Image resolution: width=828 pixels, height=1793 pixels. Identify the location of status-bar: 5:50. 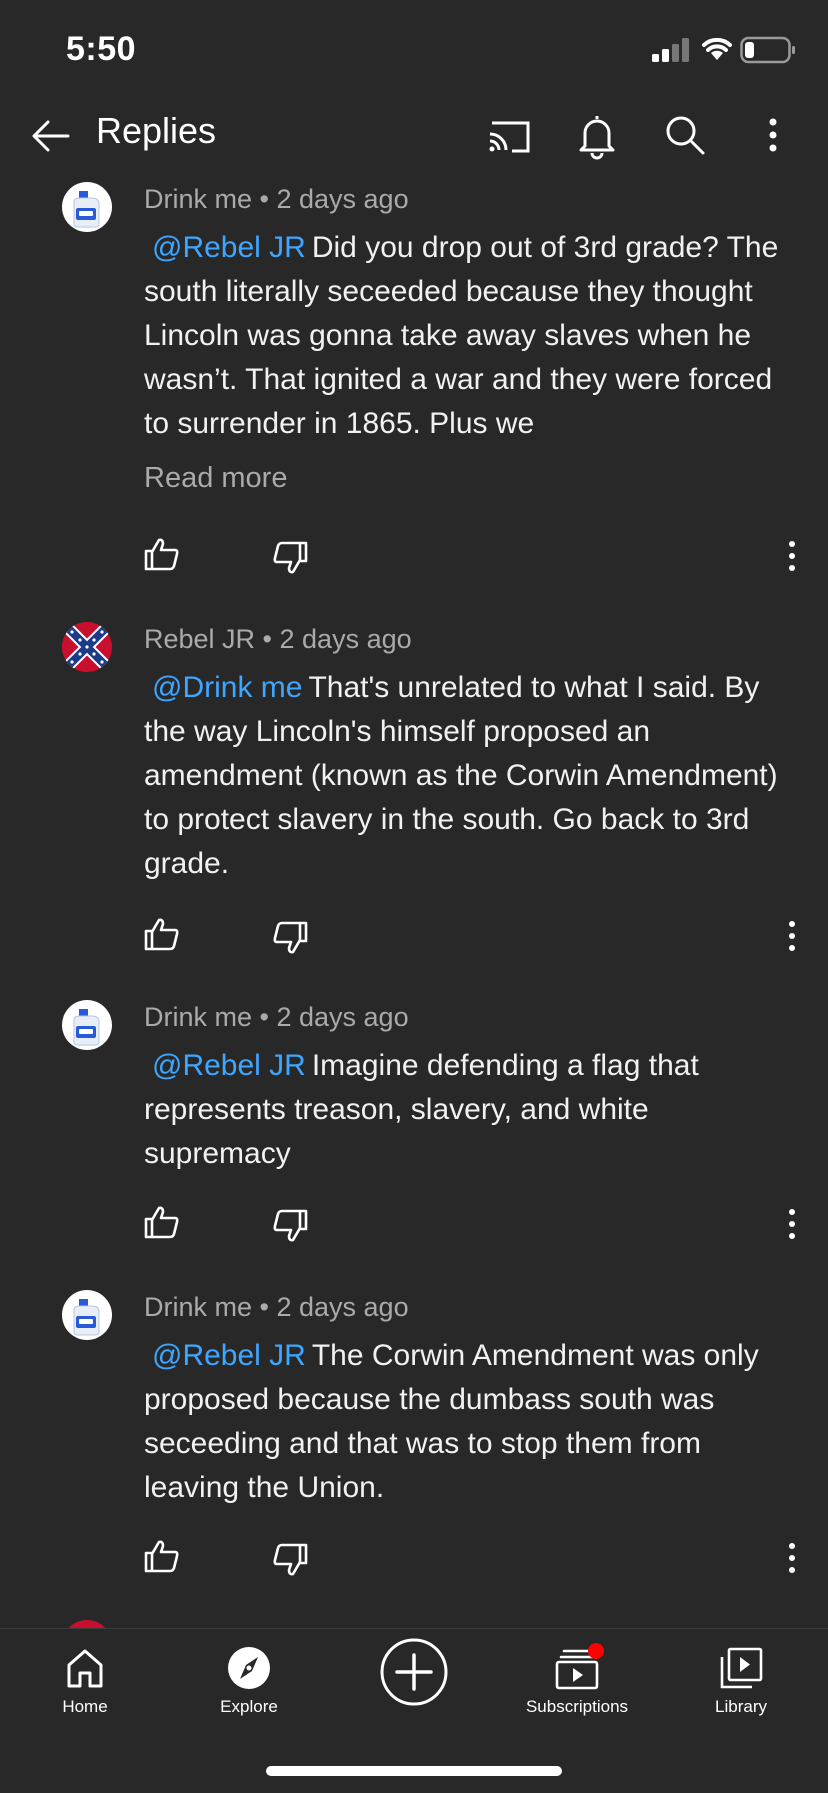
(414, 50).